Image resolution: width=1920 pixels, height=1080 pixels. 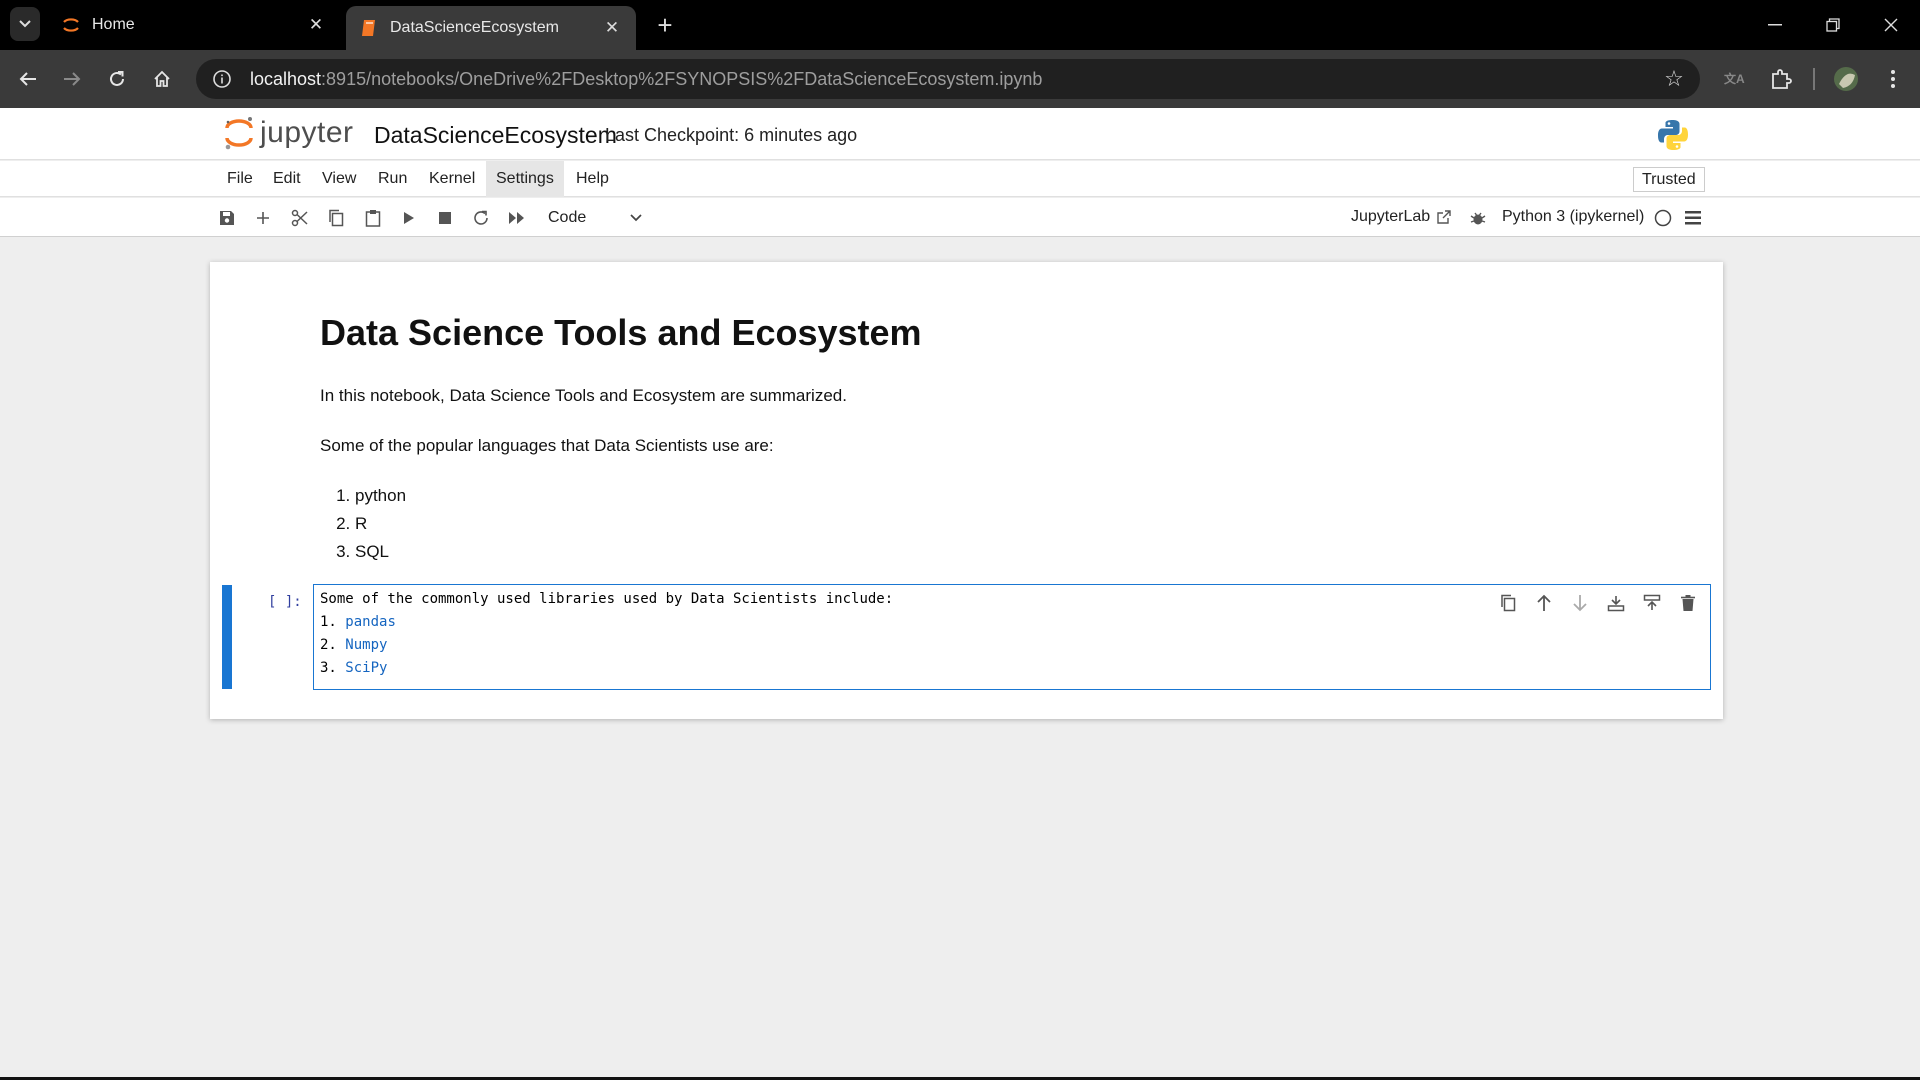 I want to click on extensions-puzzle-icon, so click(x=1781, y=79).